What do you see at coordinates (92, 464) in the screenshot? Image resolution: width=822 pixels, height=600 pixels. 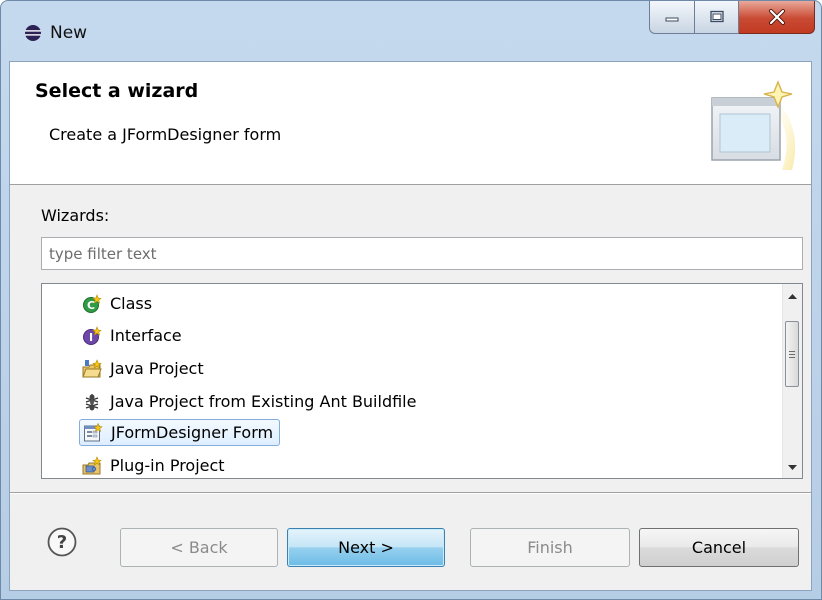 I see `plugin-project-icon` at bounding box center [92, 464].